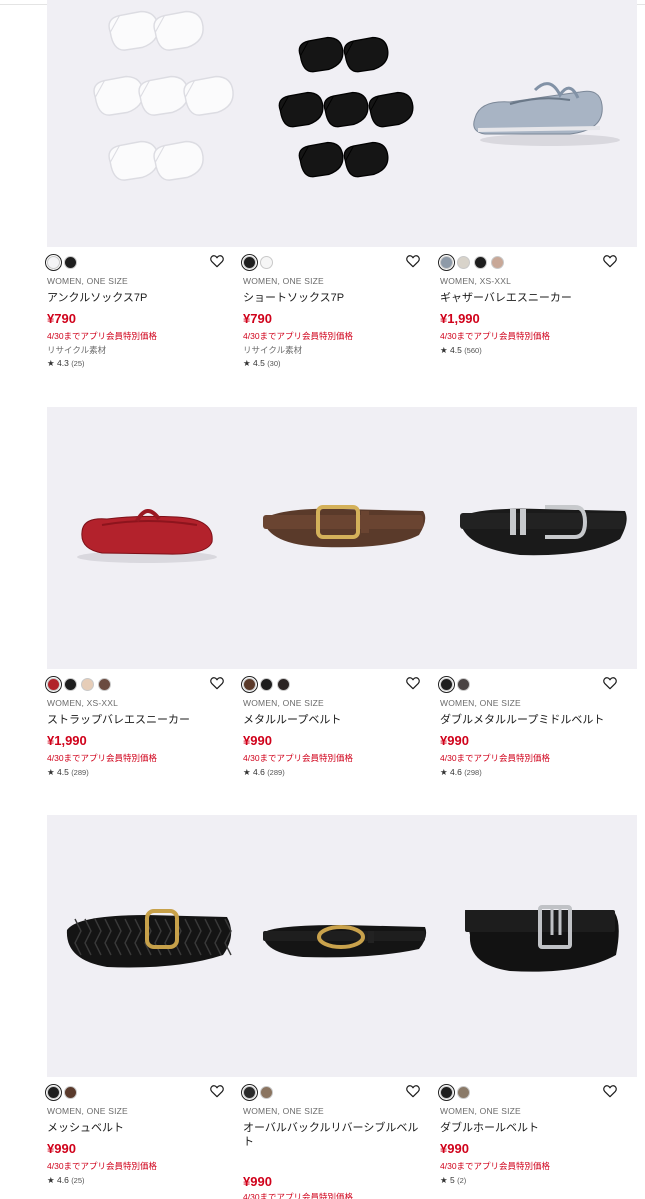 This screenshot has height=1199, width=645. Describe the element at coordinates (473, 350) in the screenshot. I see `review-count: (560)` at that location.